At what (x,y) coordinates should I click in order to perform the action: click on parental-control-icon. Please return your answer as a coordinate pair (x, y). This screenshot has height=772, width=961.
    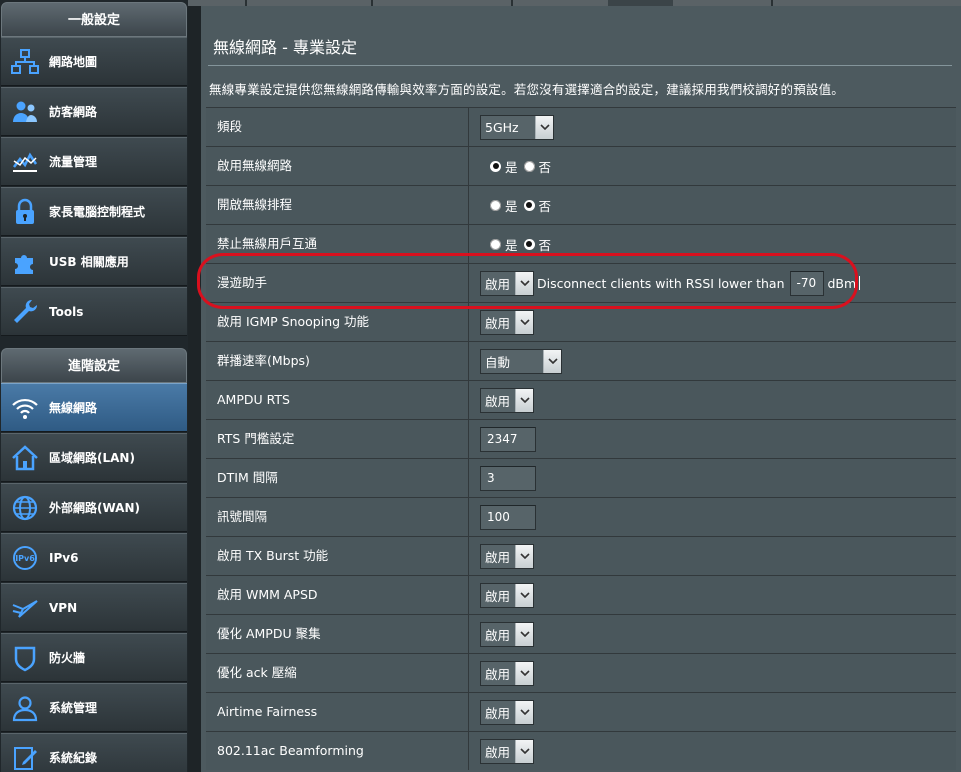
    Looking at the image, I should click on (25, 211).